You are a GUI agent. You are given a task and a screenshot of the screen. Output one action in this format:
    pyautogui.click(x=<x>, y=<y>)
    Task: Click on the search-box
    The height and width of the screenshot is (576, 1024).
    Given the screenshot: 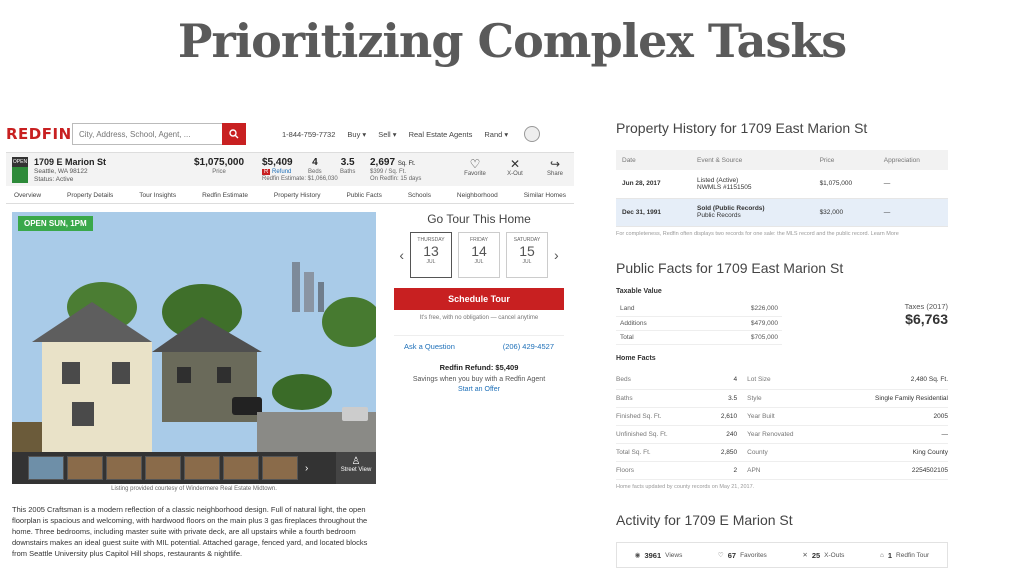 What is the action you would take?
    pyautogui.click(x=159, y=134)
    